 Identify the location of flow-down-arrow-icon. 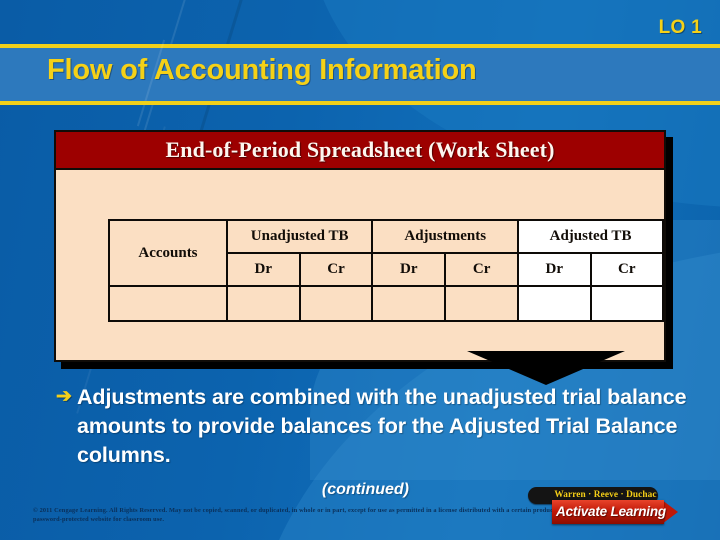
(546, 368).